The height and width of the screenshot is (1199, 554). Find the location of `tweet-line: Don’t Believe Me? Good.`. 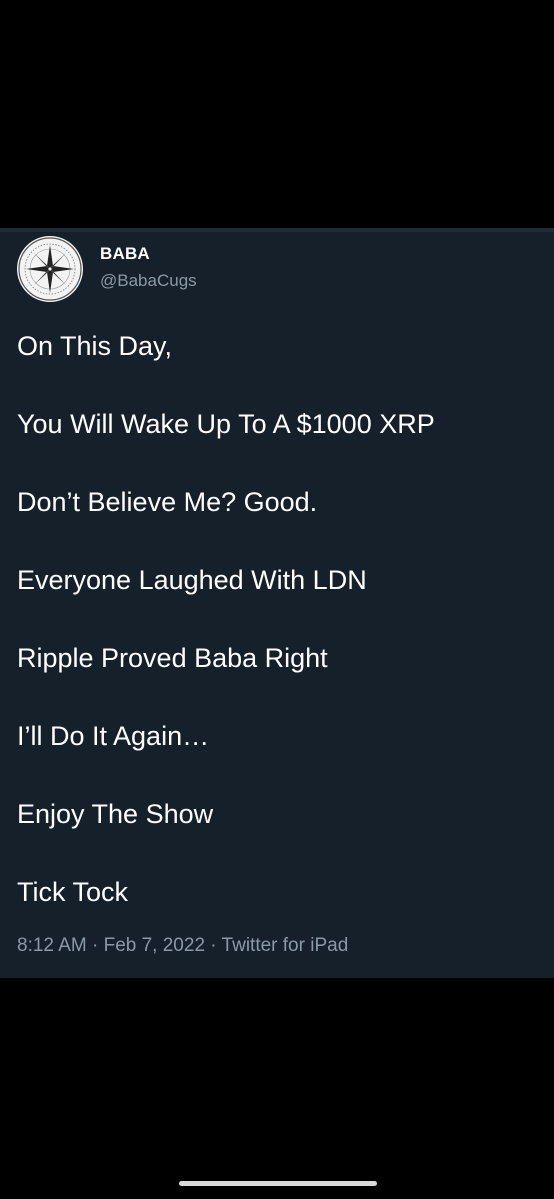

tweet-line: Don’t Believe Me? Good. is located at coordinates (167, 502).